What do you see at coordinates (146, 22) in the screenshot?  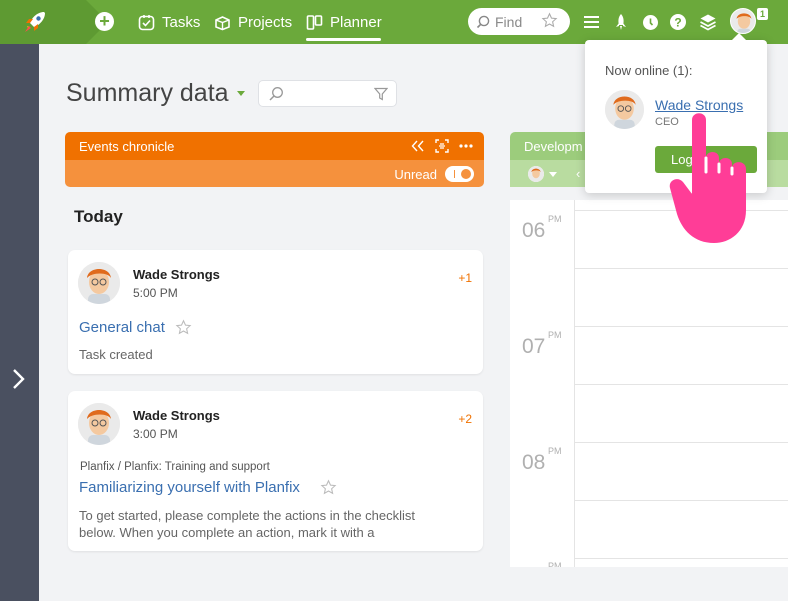 I see `task-check-icon` at bounding box center [146, 22].